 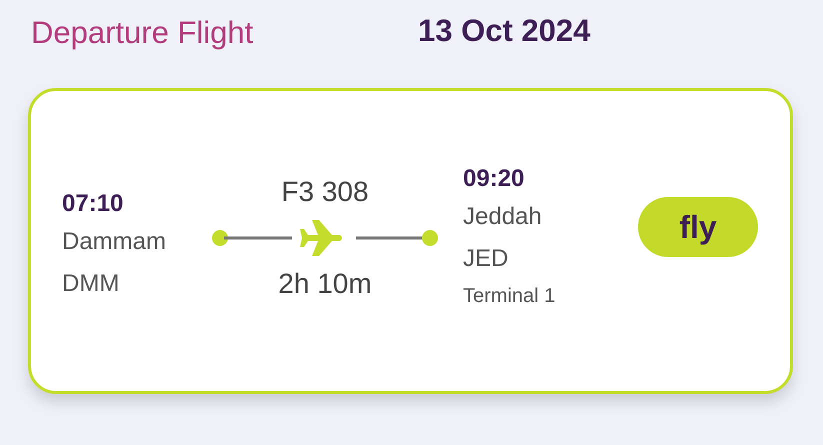 What do you see at coordinates (698, 226) in the screenshot?
I see `airline-button: fly` at bounding box center [698, 226].